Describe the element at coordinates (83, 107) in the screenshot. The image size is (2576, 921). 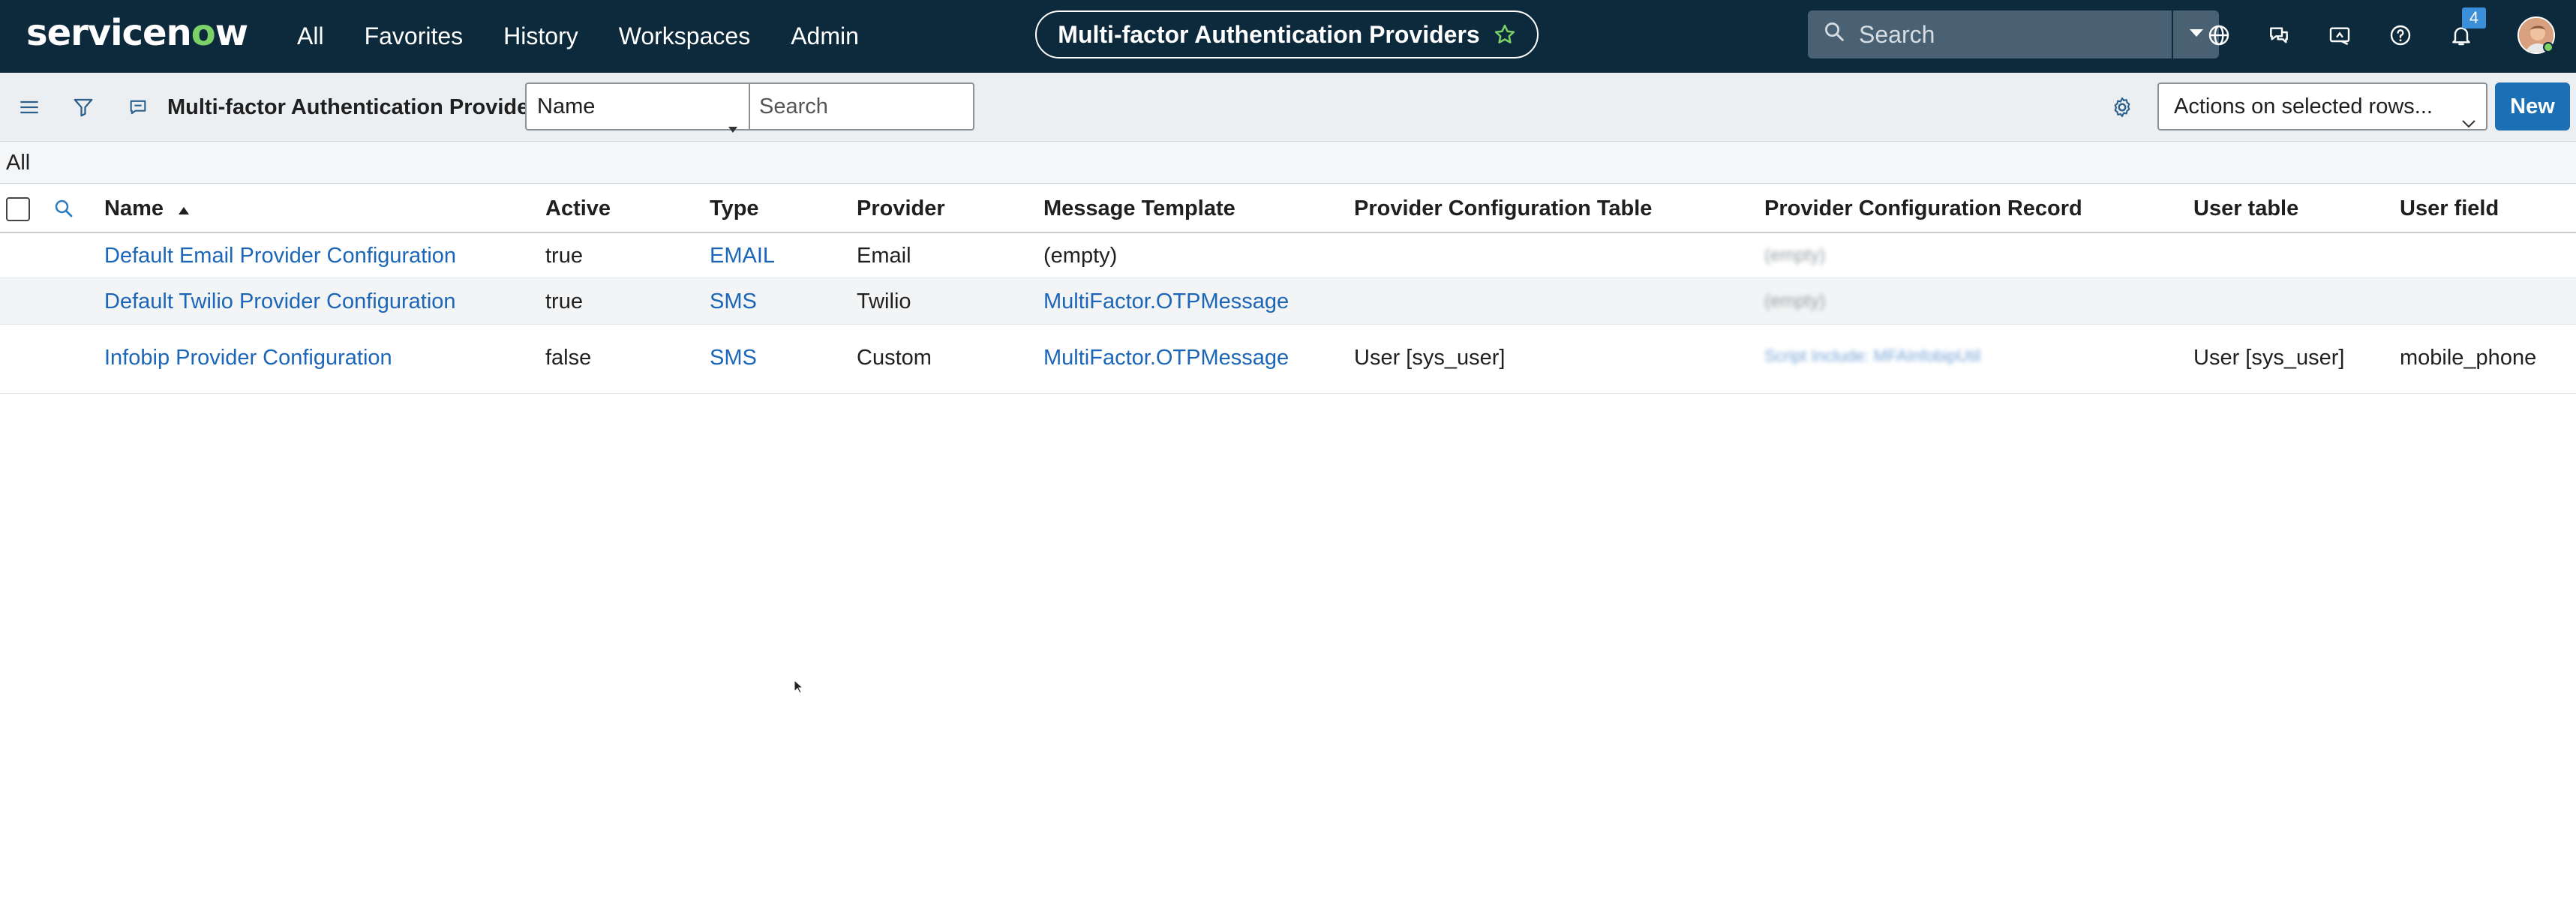
I see `filter-icon` at that location.